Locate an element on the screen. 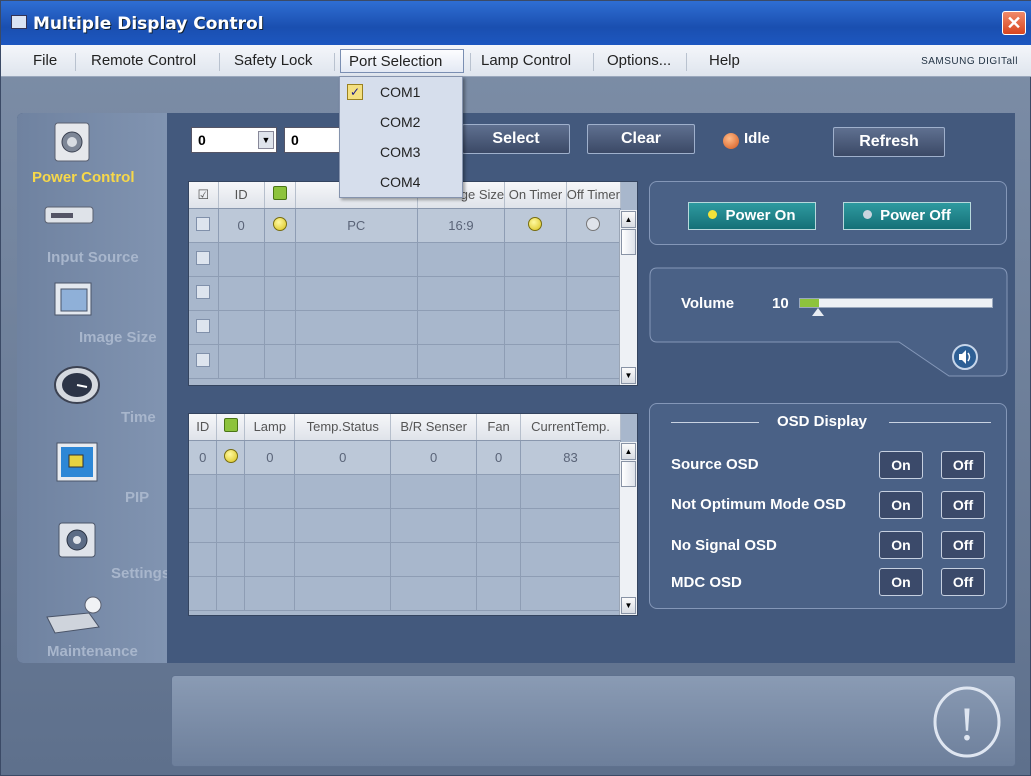 The width and height of the screenshot is (1031, 776). port-option-com3: COM3 is located at coordinates (401, 152).